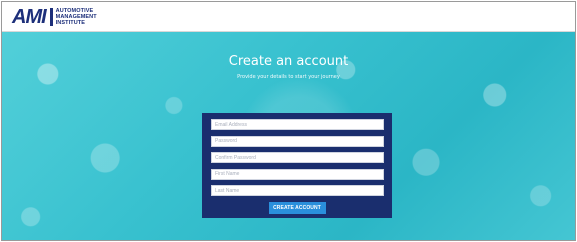 The height and width of the screenshot is (242, 577). Describe the element at coordinates (76, 17) in the screenshot. I see `logo-wordmark: AUTOMOTIVE MANAGEMENT INSTITUTE` at that location.